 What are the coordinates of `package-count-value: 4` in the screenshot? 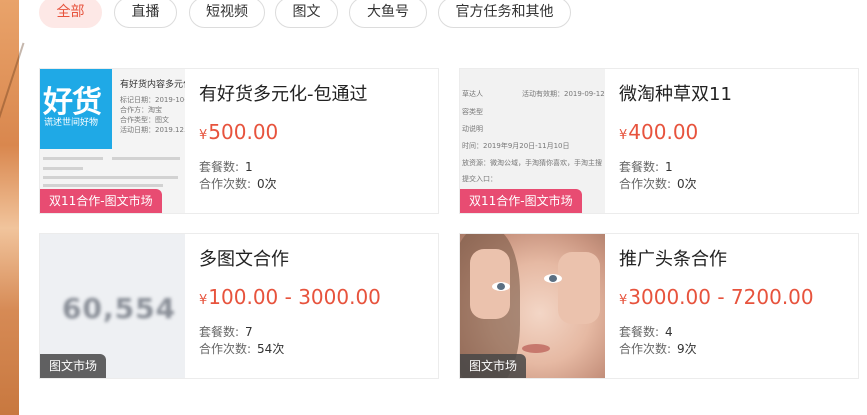 It's located at (669, 332).